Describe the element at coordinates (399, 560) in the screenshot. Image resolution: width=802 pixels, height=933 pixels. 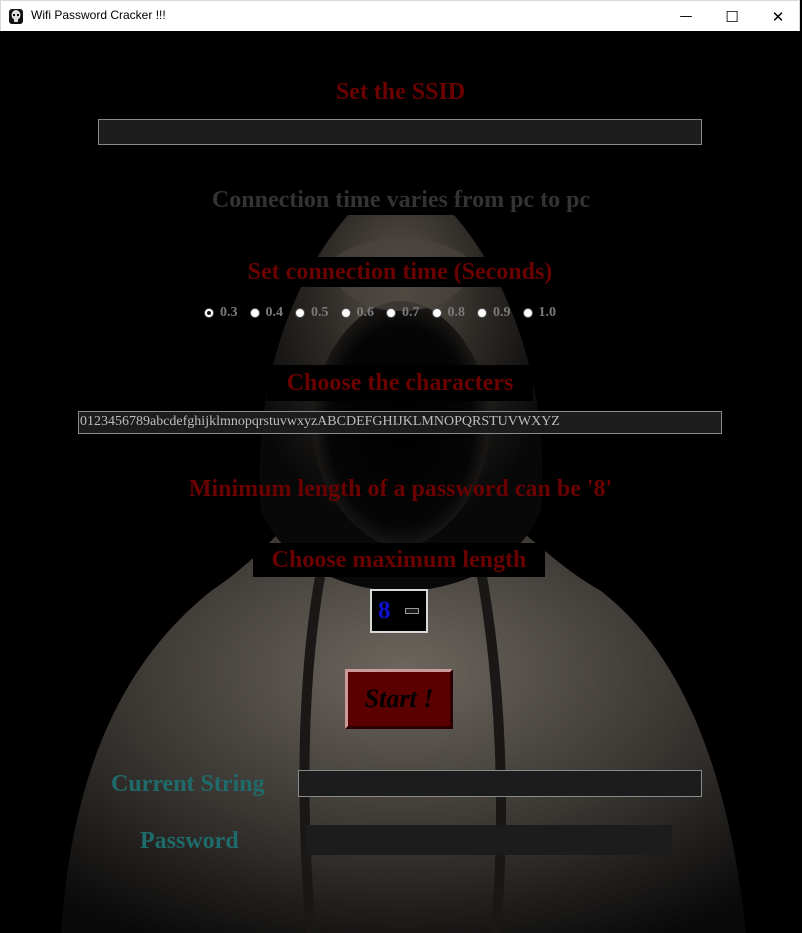
I see `max-length-label: Choose maximum length` at that location.